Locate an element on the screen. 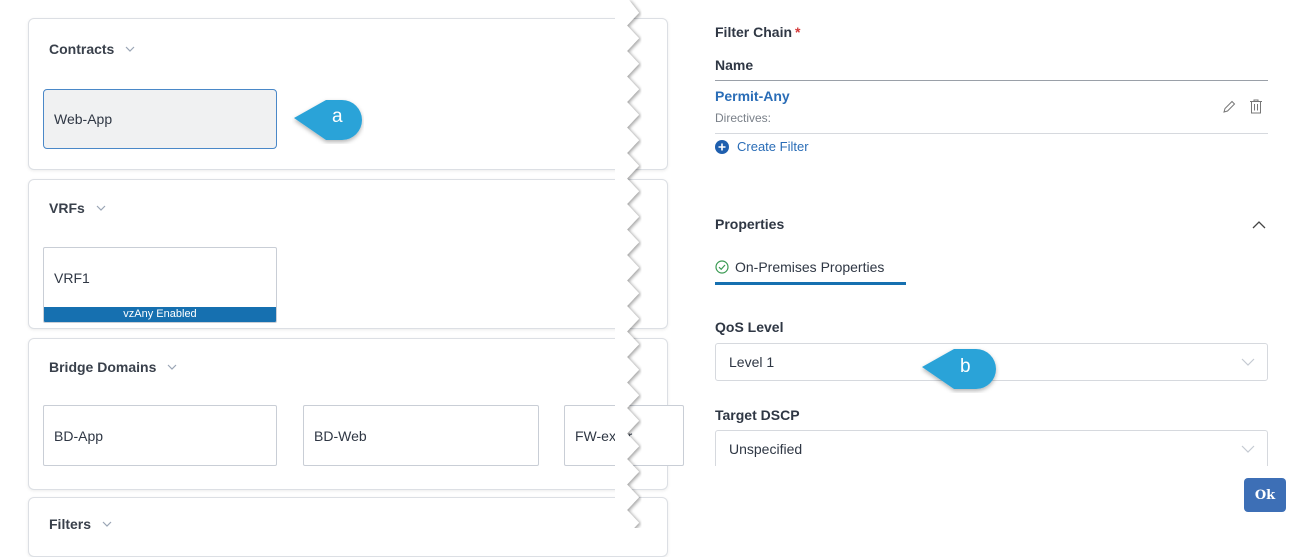 The width and height of the screenshot is (1295, 557). row-divider is located at coordinates (991, 133).